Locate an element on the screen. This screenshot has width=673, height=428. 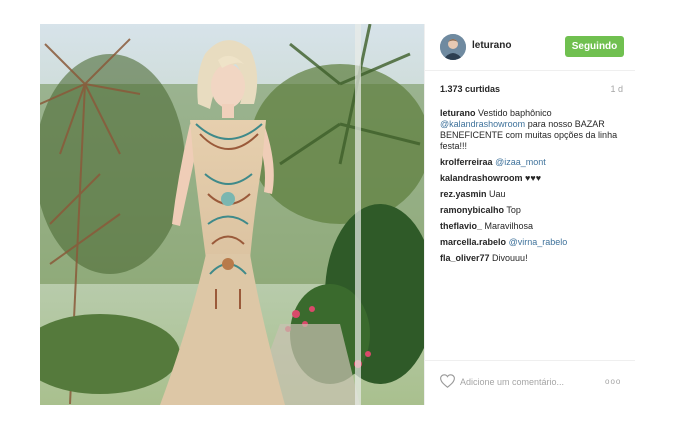
comment-username: fla_oliver77 is located at coordinates (465, 258).